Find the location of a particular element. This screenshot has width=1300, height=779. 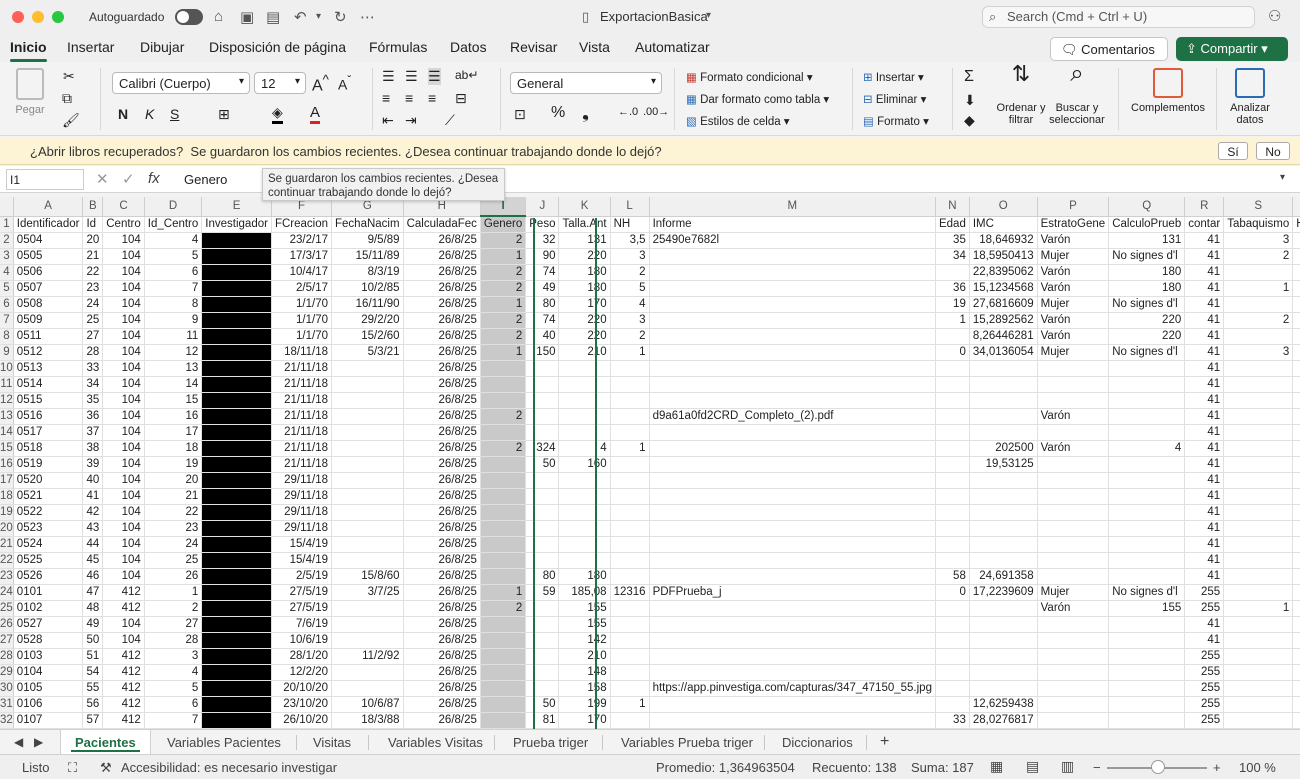

account-icon: ⚇ is located at coordinates (1274, 16).